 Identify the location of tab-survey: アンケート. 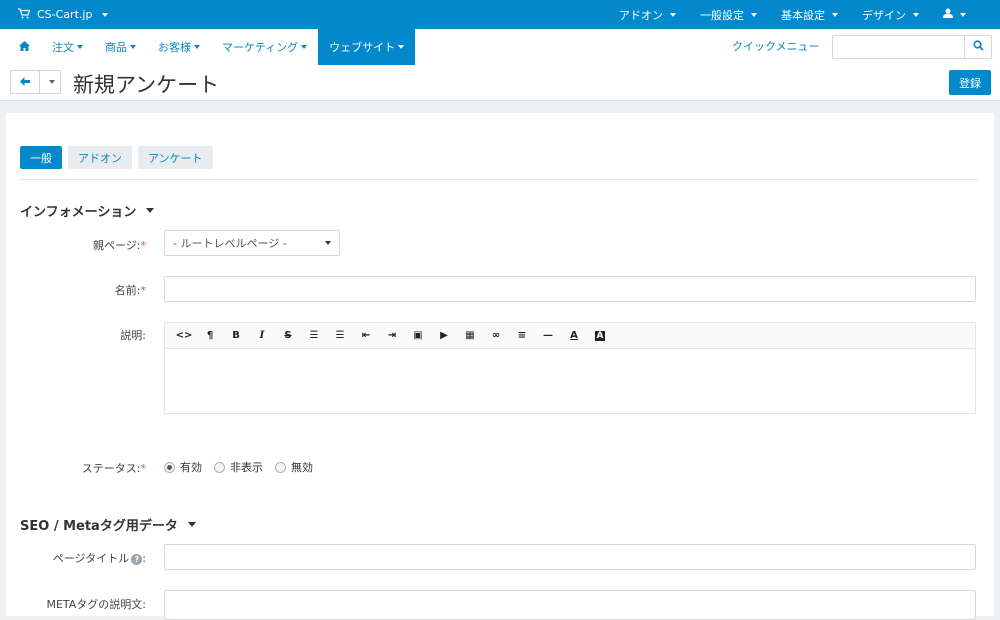
(175, 157).